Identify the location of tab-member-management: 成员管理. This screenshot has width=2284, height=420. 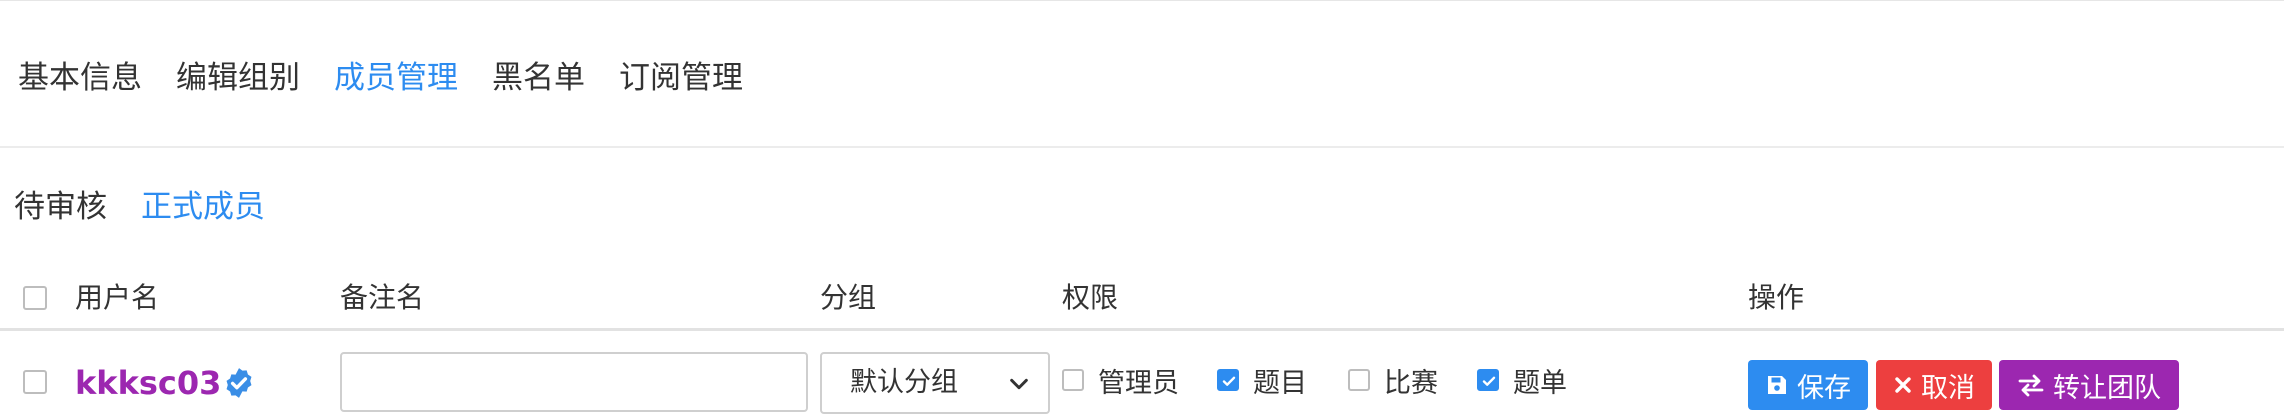
(396, 74).